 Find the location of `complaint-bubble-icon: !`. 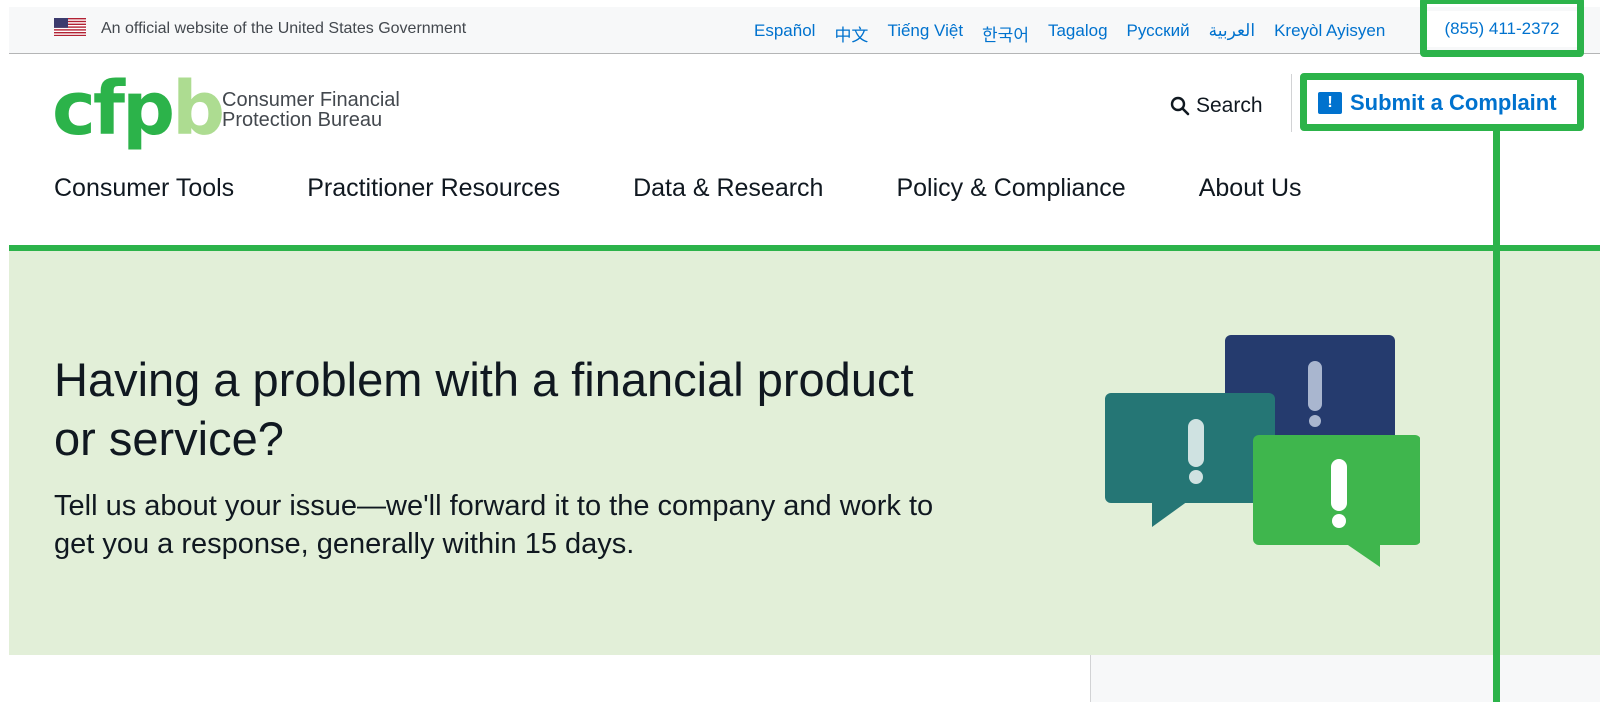

complaint-bubble-icon: ! is located at coordinates (1330, 103).